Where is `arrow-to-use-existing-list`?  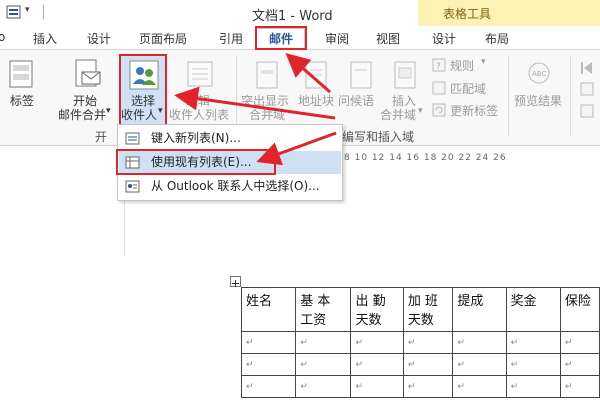 arrow-to-use-existing-list is located at coordinates (296, 148).